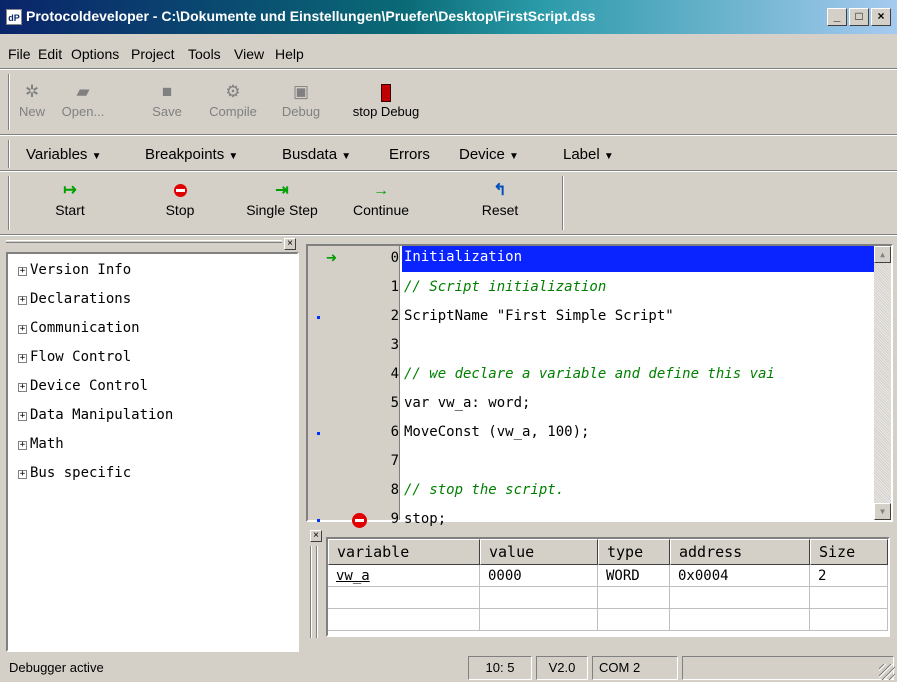  What do you see at coordinates (404, 552) in the screenshot?
I see `column-header-variable: variable` at bounding box center [404, 552].